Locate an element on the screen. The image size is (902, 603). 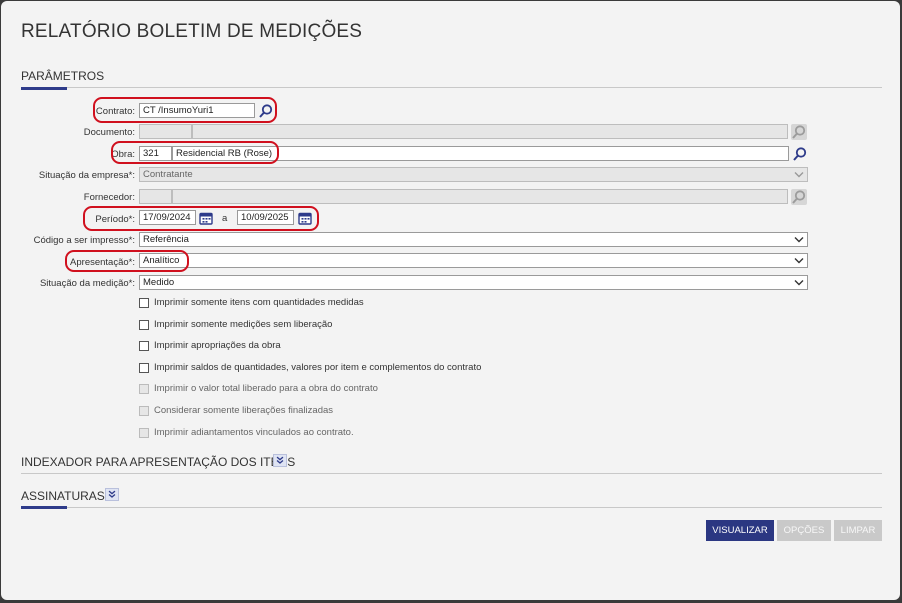
periodo-label: Período*: is located at coordinates (115, 219).